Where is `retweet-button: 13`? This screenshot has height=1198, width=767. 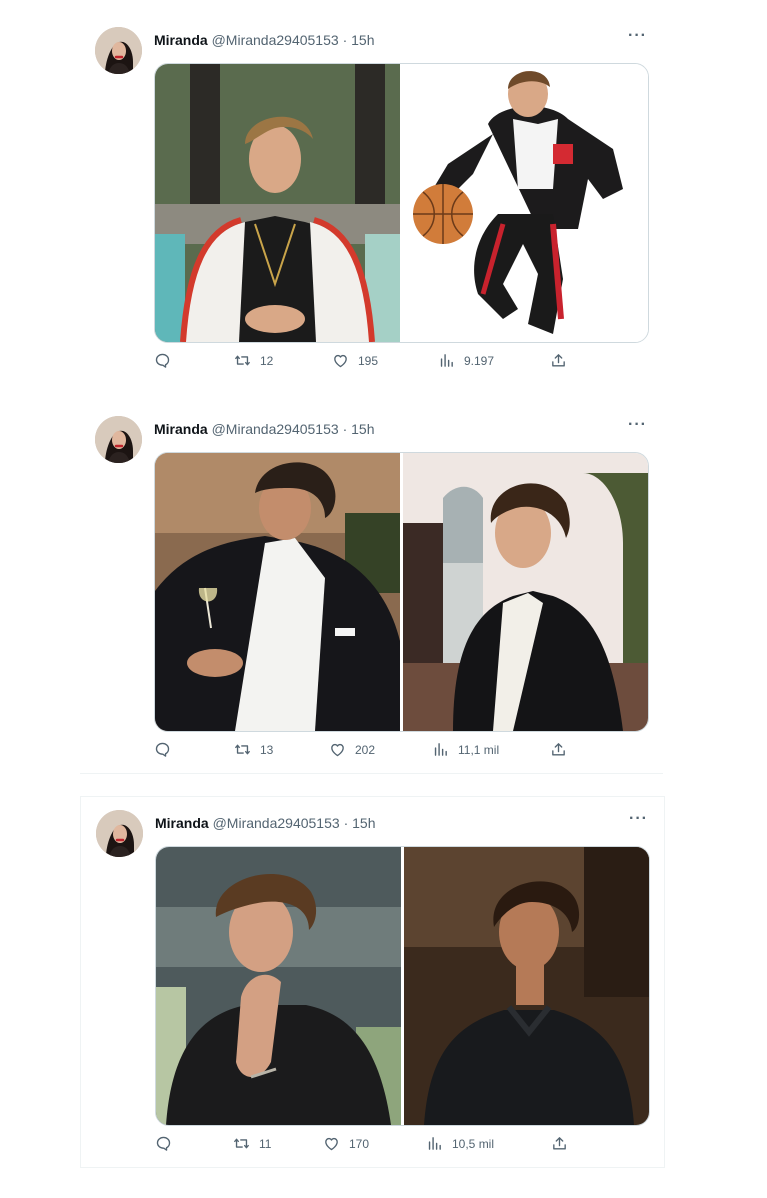
retweet-button: 13 is located at coordinates (253, 749).